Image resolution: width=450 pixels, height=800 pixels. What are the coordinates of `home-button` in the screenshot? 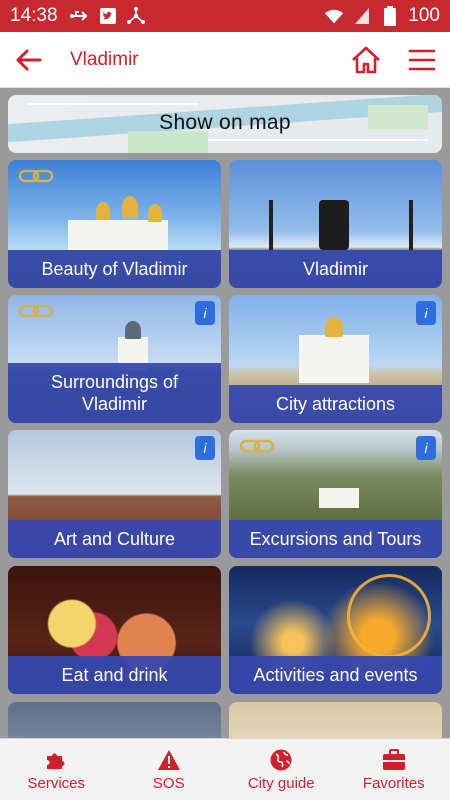 It's located at (366, 60).